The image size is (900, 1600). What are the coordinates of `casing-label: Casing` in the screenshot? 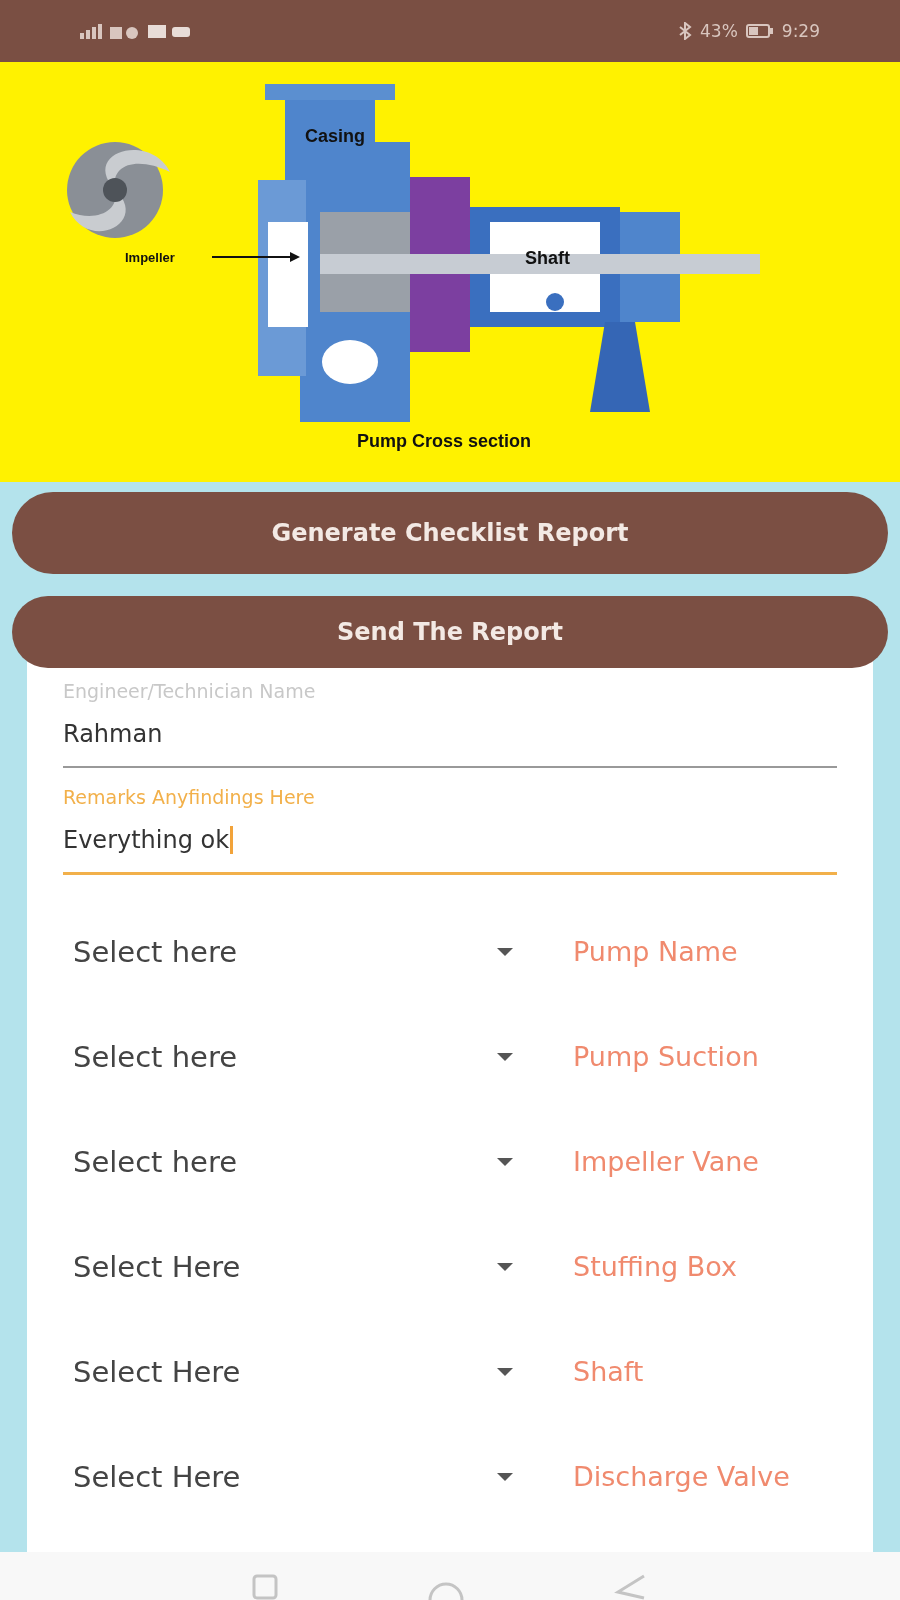 It's located at (335, 136).